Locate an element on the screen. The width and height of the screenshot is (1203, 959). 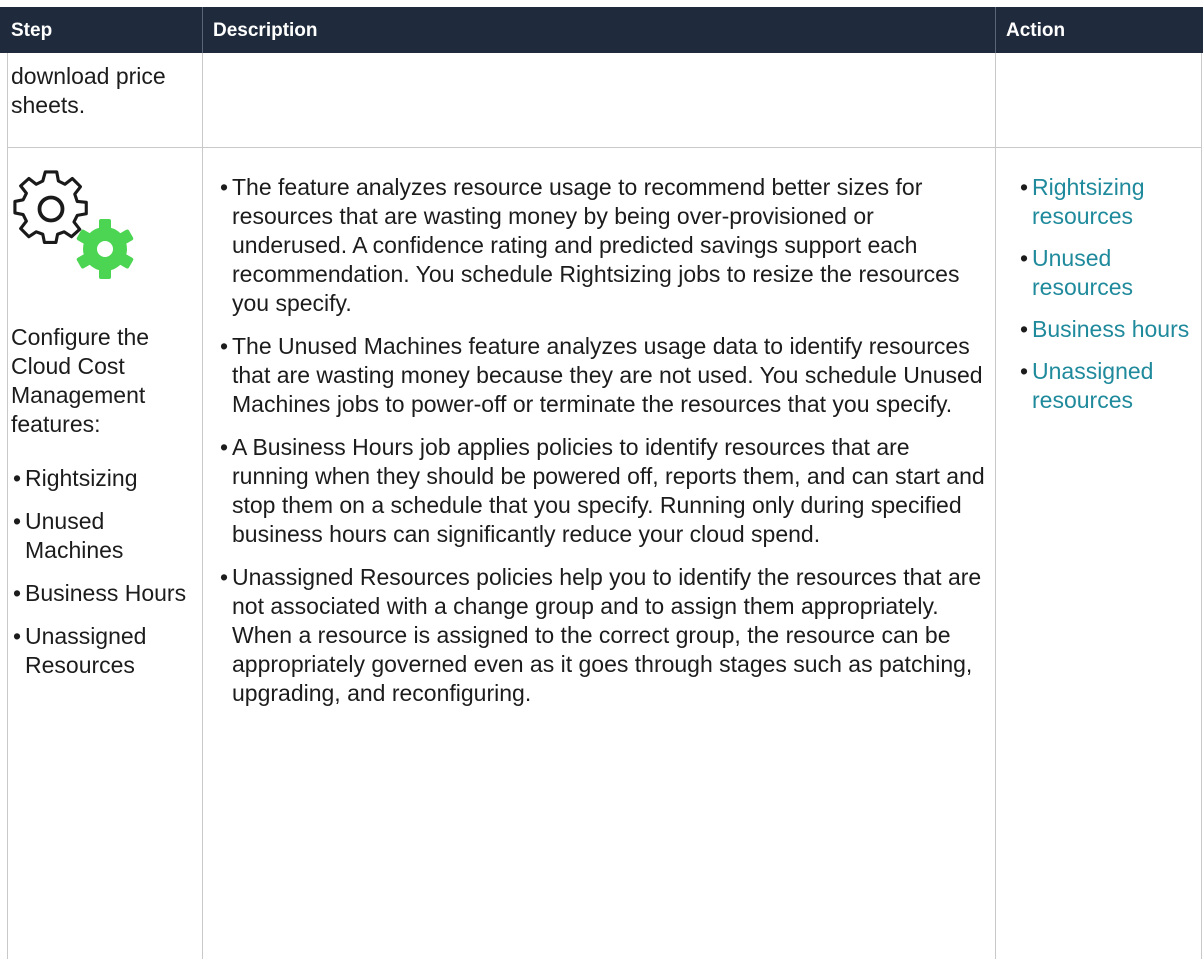
list-item: Unused resources is located at coordinates (1108, 273).